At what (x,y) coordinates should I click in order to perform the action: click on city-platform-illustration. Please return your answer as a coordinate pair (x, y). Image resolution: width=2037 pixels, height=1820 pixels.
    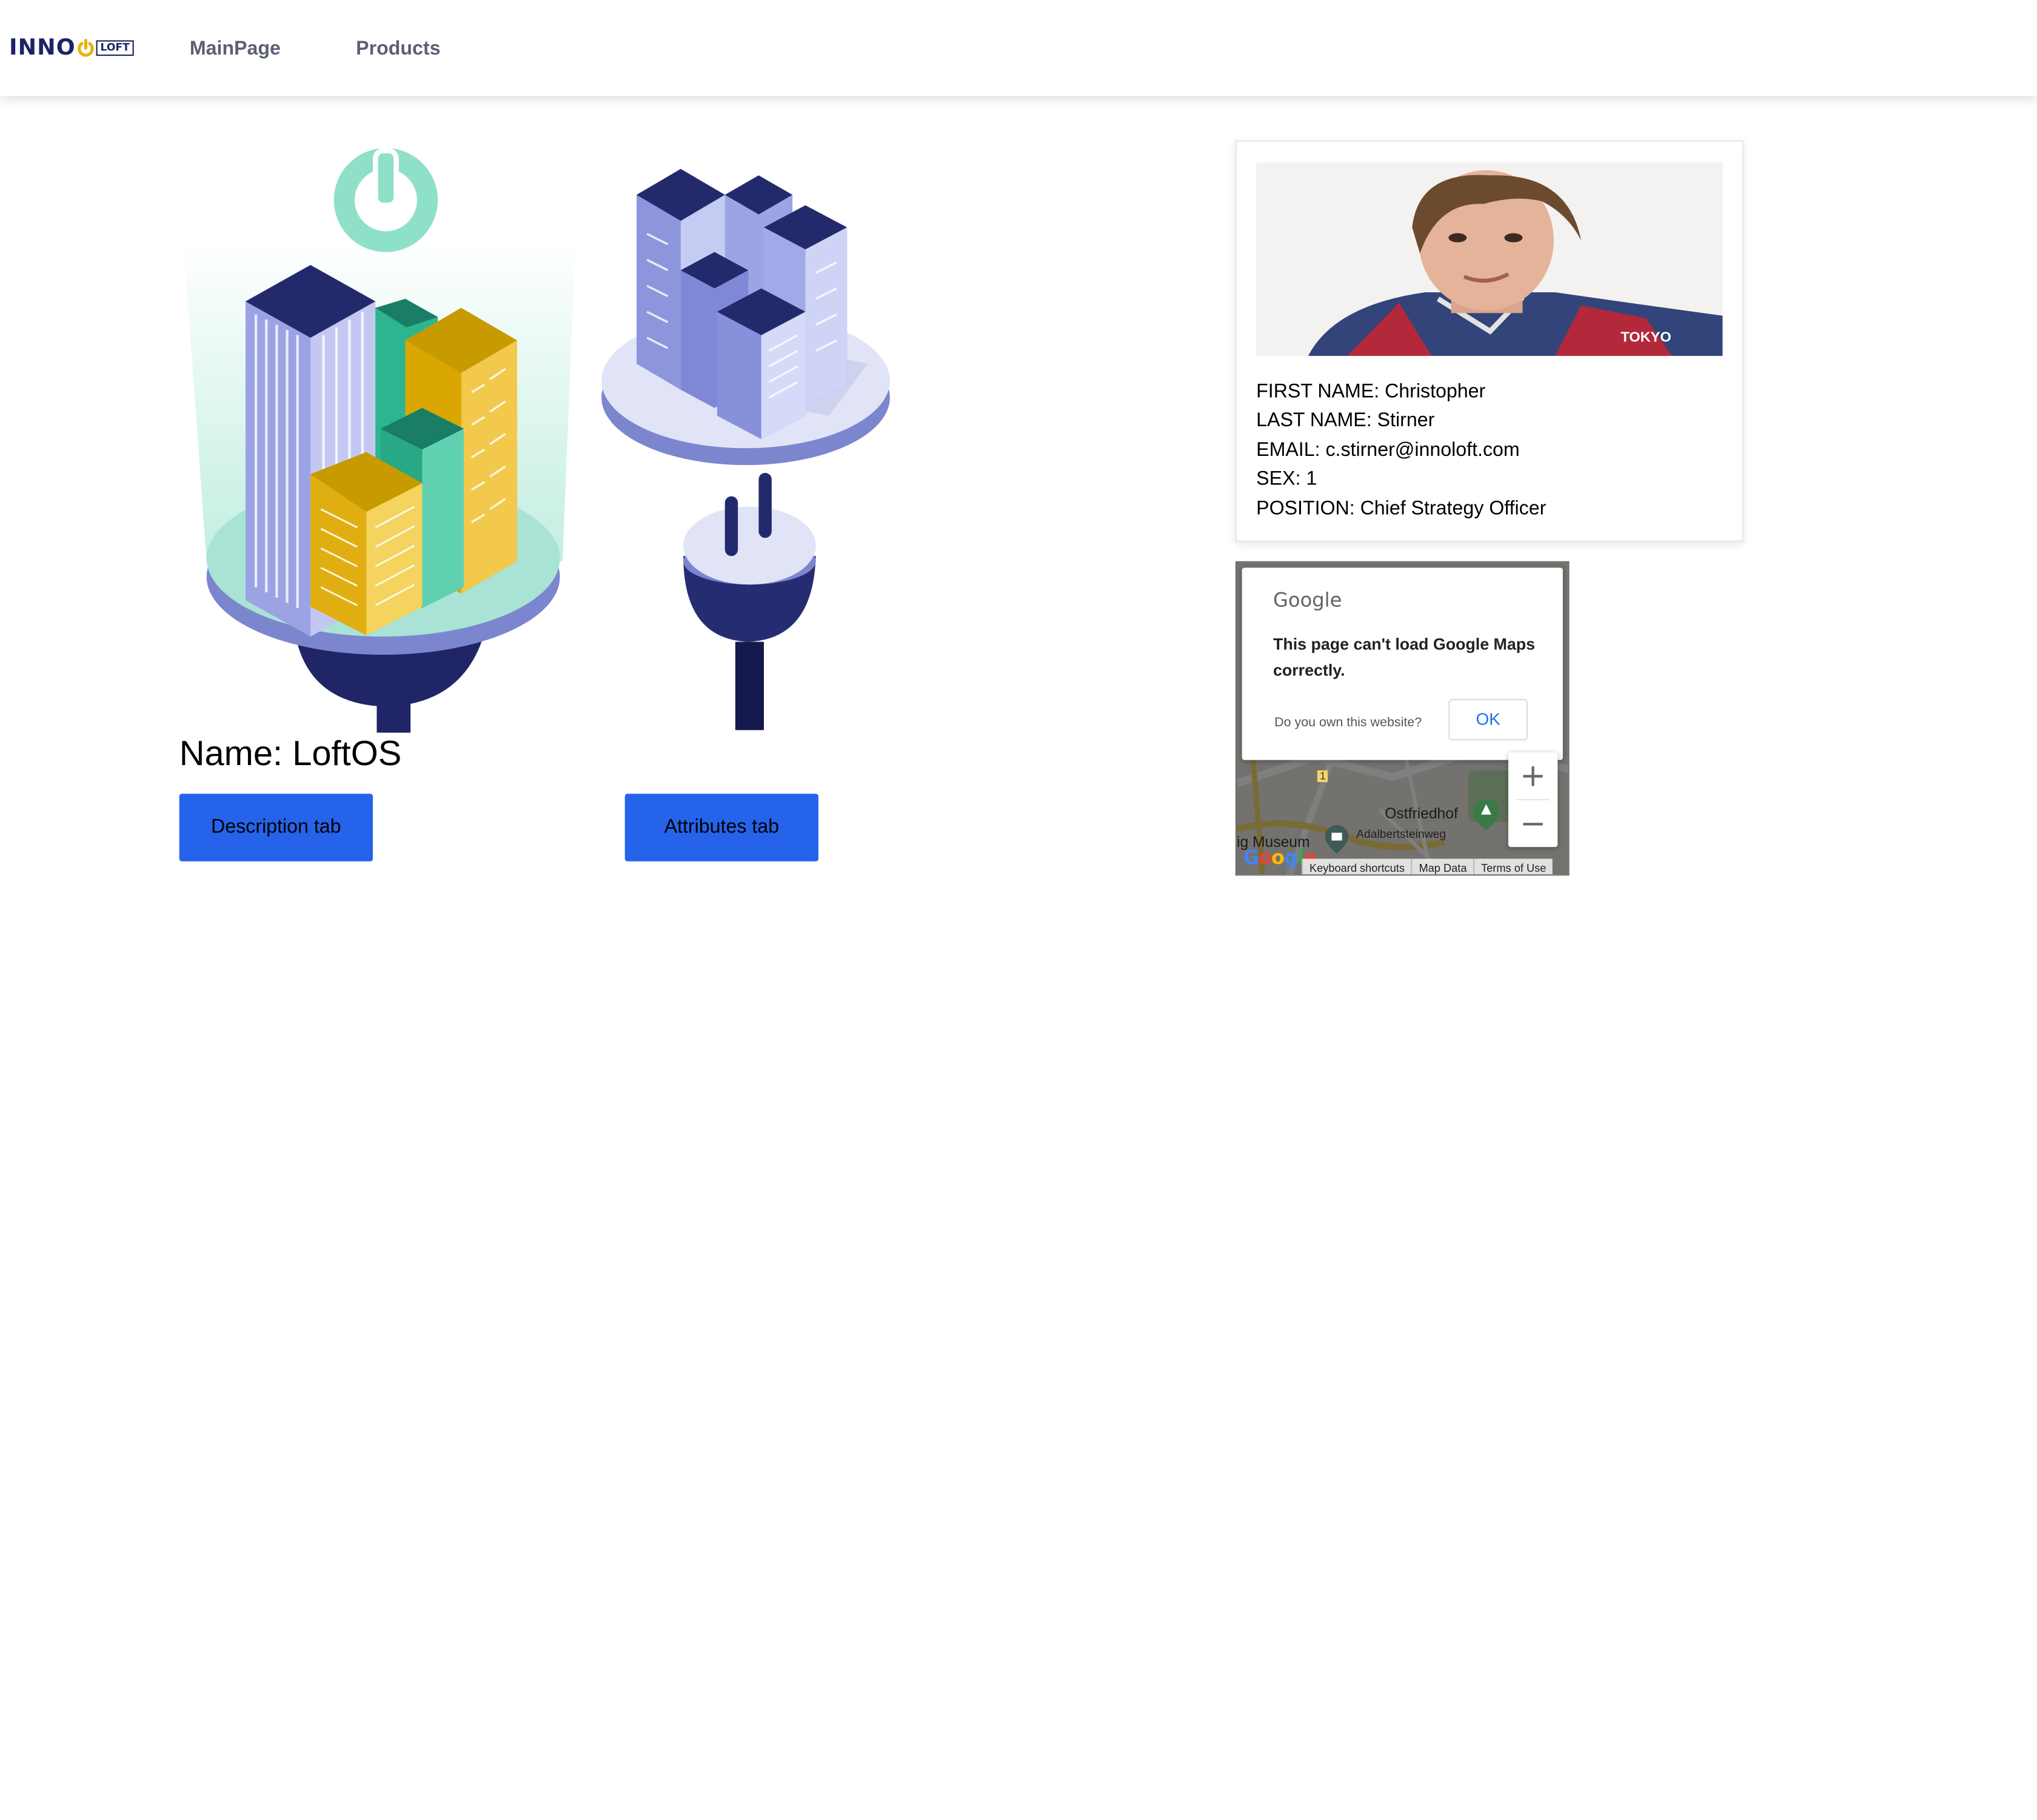
    Looking at the image, I should click on (379, 440).